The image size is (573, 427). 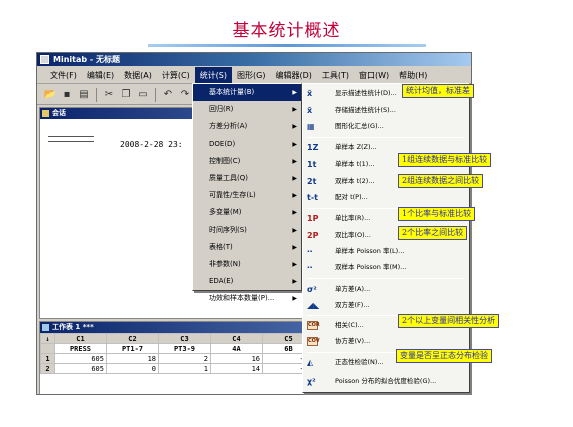 What do you see at coordinates (445, 160) in the screenshot?
I see `callout-one-sample-t: 1组连续数据与标准比较` at bounding box center [445, 160].